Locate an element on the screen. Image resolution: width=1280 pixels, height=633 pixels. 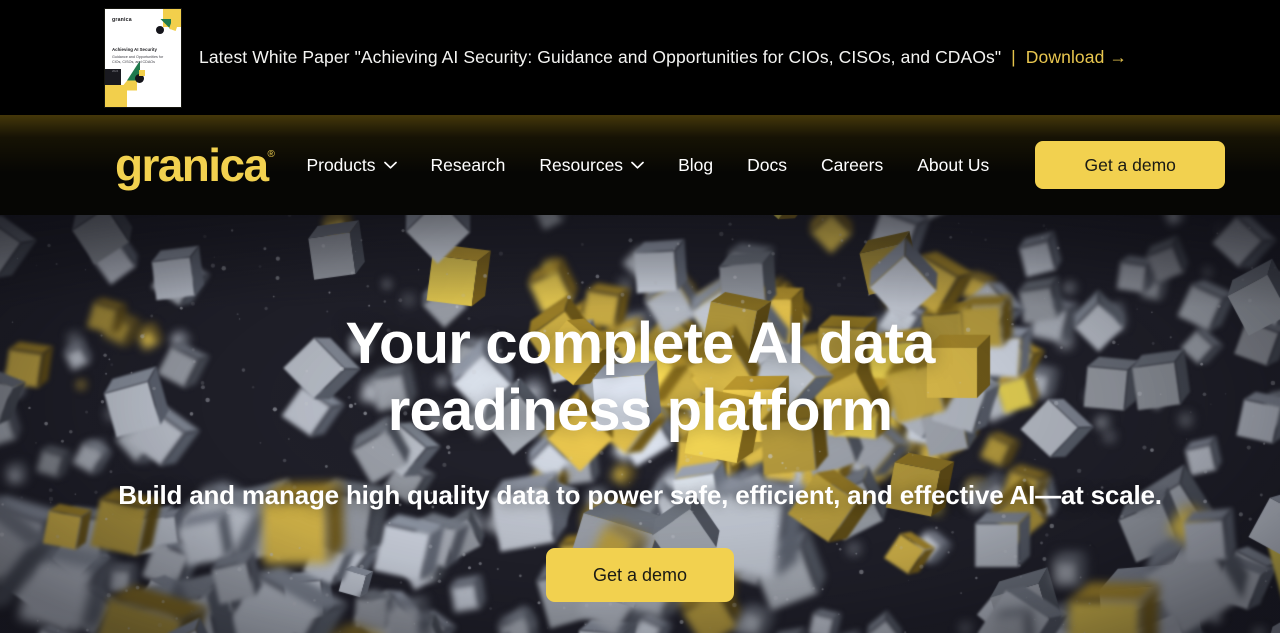
site-logo: granica ® is located at coordinates (195, 165).